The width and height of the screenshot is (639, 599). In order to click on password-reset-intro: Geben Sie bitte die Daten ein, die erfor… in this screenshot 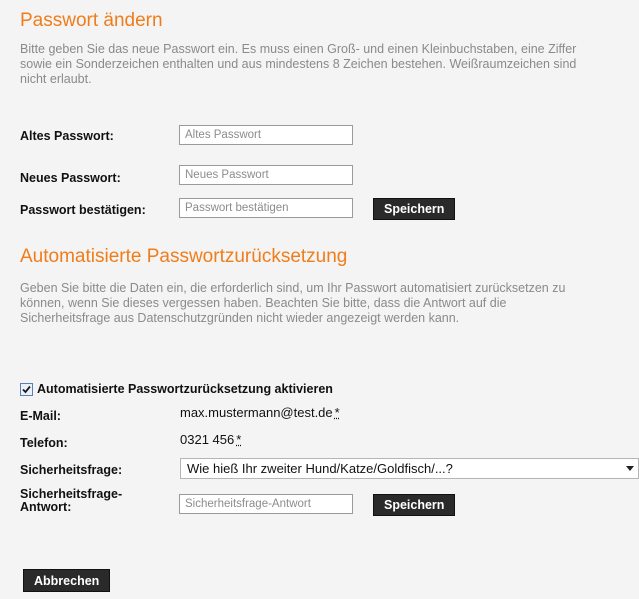, I will do `click(293, 303)`.